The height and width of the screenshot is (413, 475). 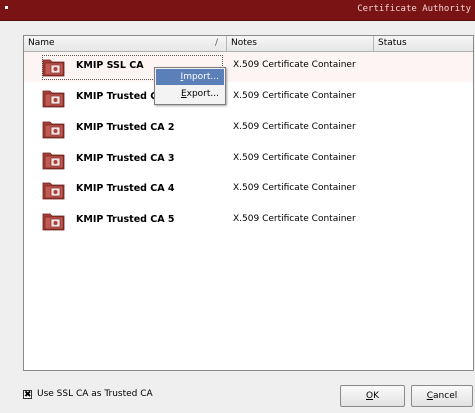 I want to click on table-row: KMIP SSL CA X.509 Certificate Container, so click(x=248, y=67).